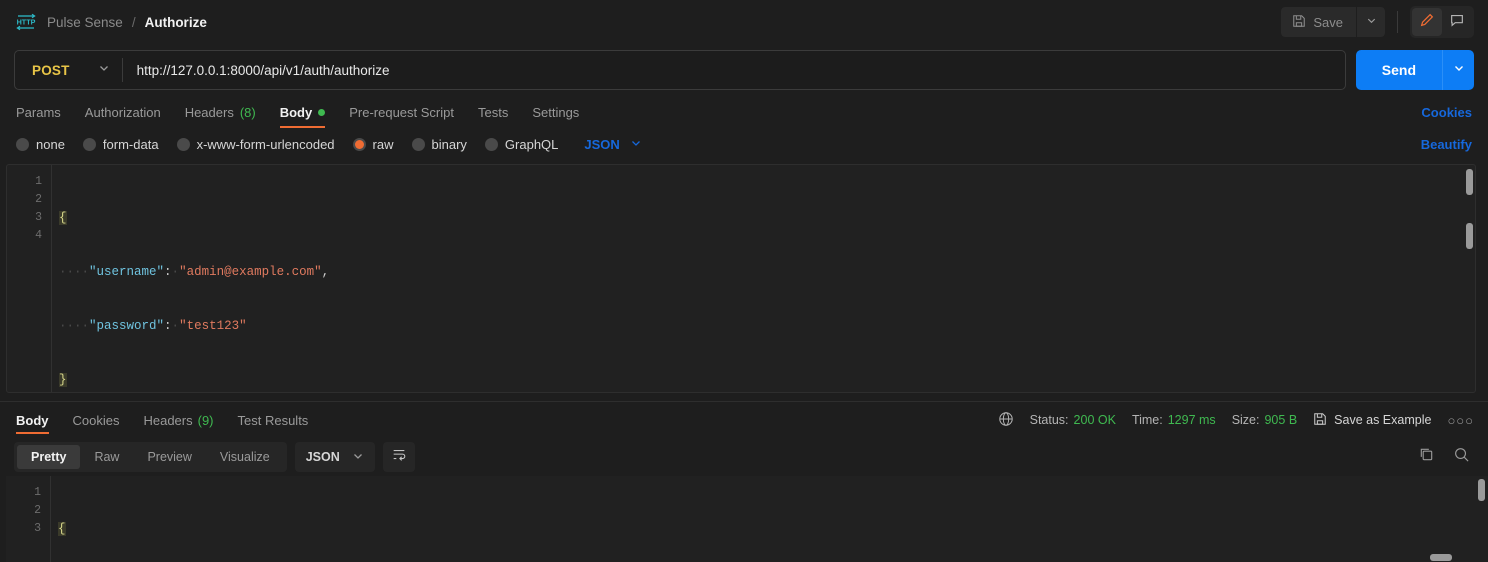 The width and height of the screenshot is (1488, 562). I want to click on response-editor-scrollbar-thumb, so click(1481, 490).